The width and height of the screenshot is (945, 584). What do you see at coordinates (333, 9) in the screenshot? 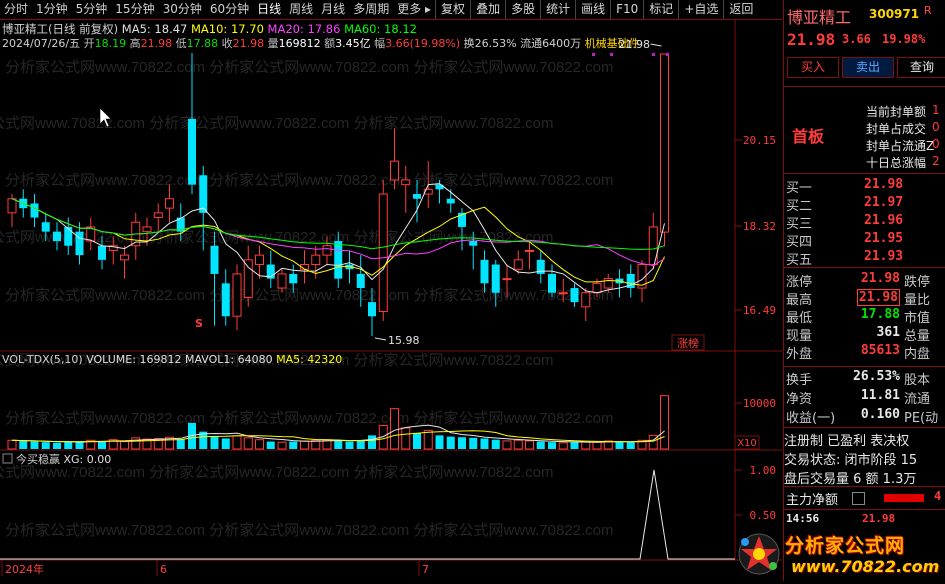
I see `tab-8: 月线` at bounding box center [333, 9].